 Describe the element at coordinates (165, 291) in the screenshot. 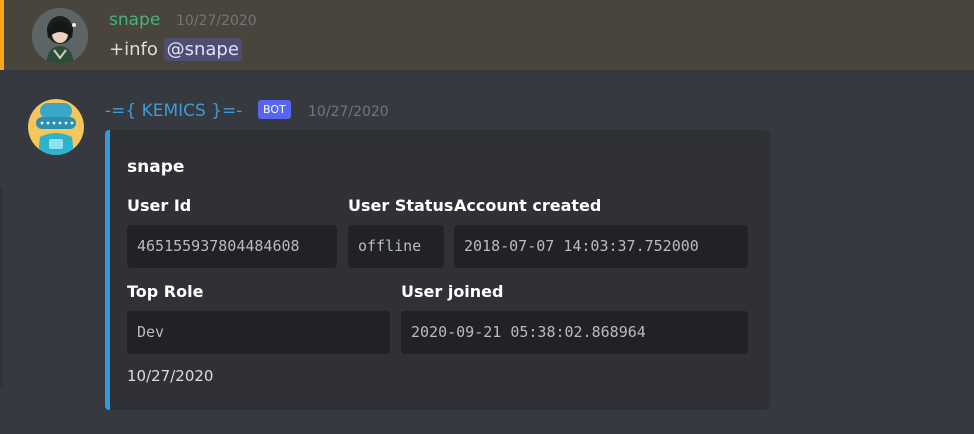

I see `field-name-top-role: Top Role` at that location.